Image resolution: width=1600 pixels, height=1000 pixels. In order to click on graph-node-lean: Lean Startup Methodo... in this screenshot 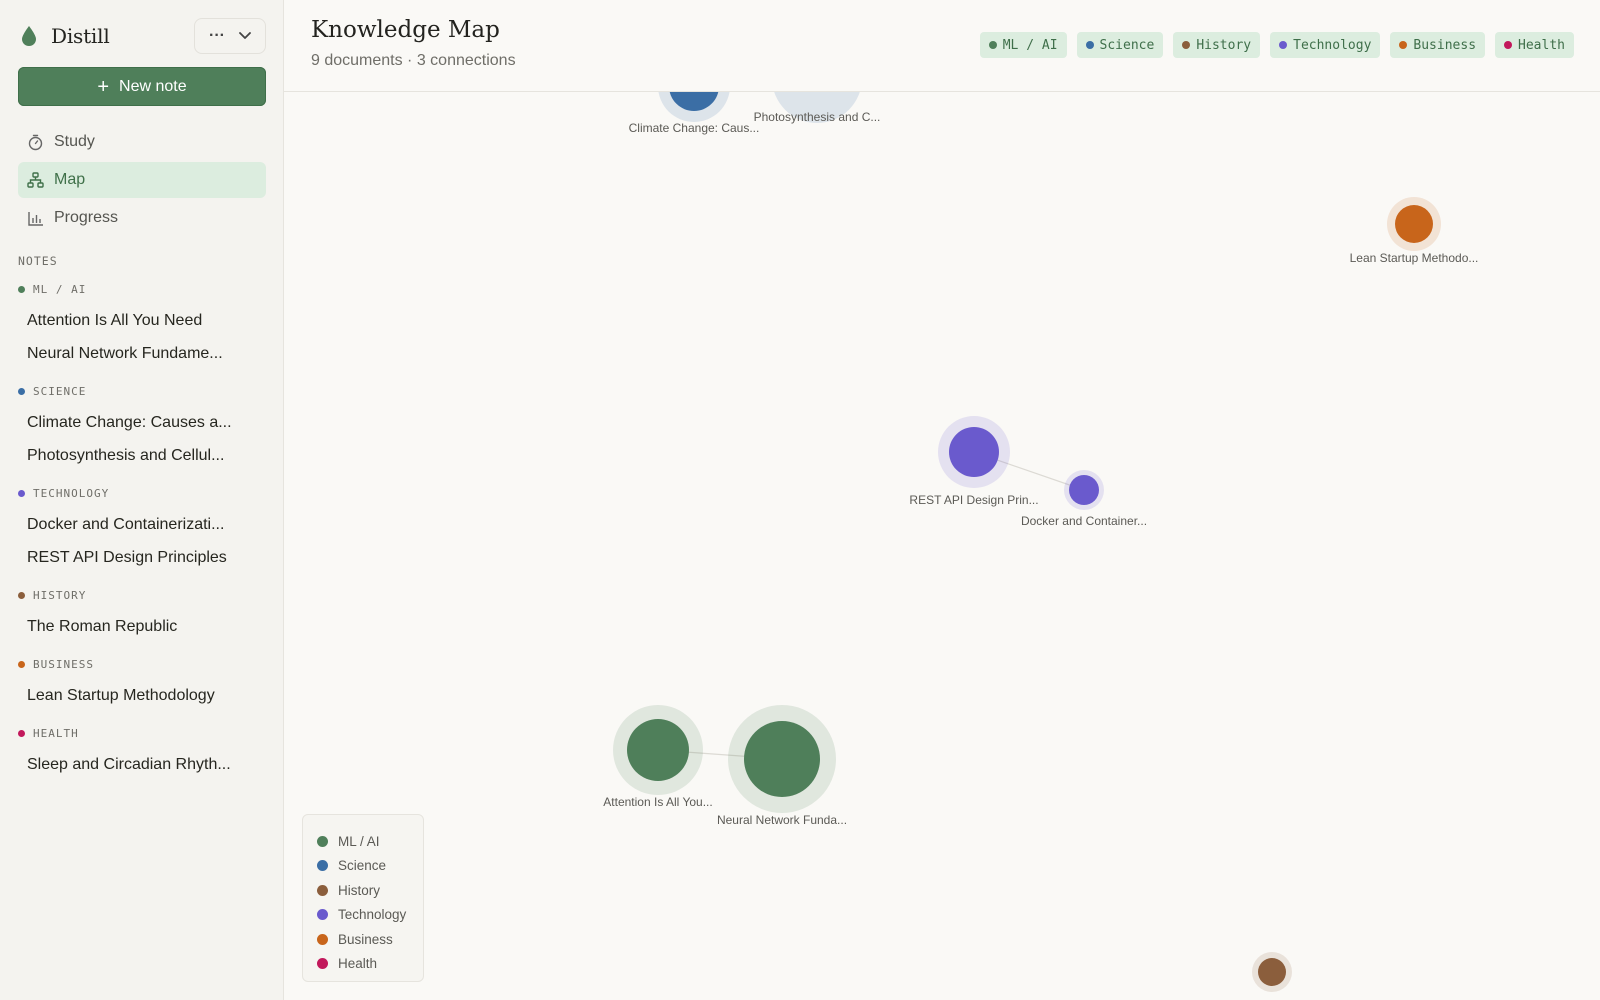, I will do `click(1414, 231)`.